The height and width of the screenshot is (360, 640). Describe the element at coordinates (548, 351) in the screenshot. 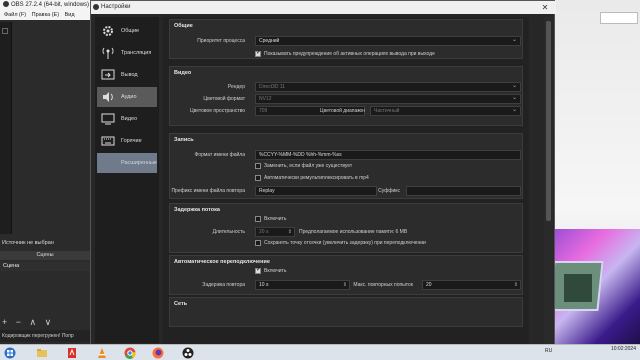

I see `language-indicator: RU` at that location.